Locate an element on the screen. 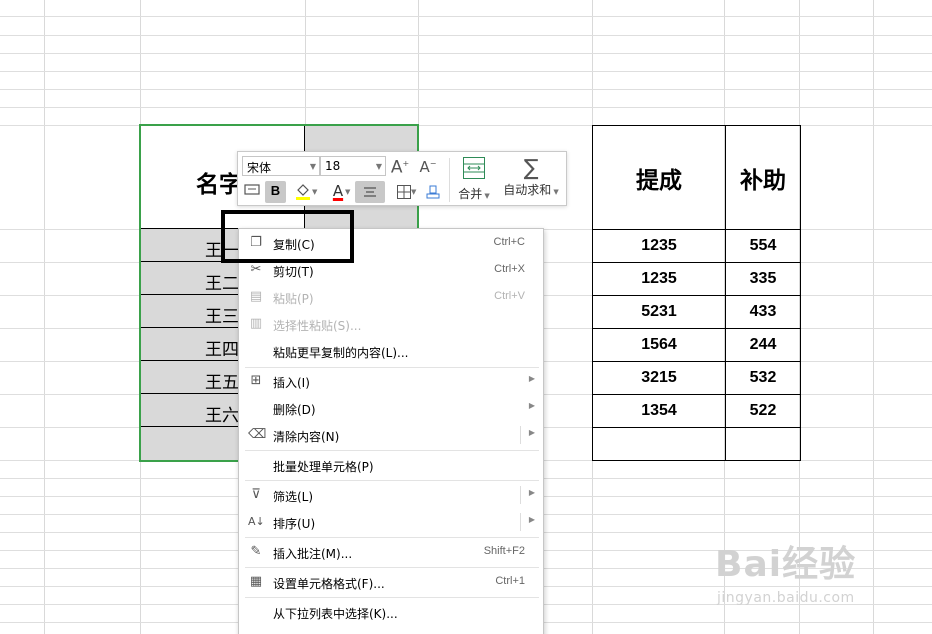 The image size is (932, 634). font-color-icon: A is located at coordinates (338, 191).